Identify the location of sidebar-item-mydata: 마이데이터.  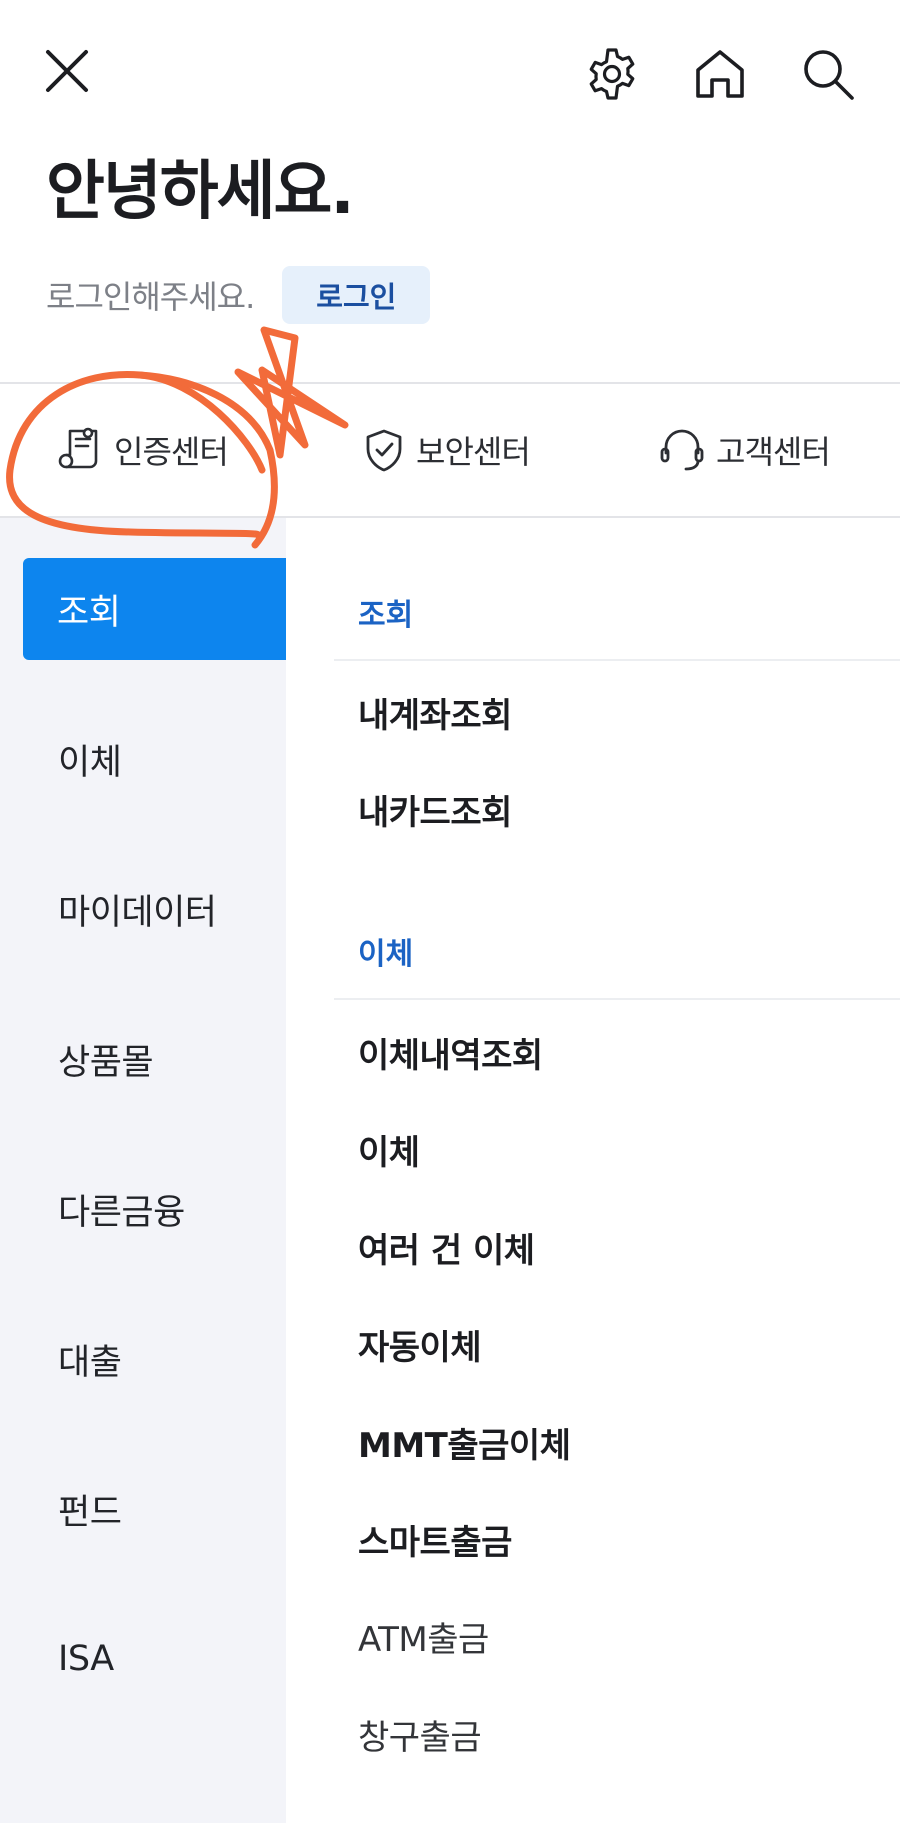
(167, 909).